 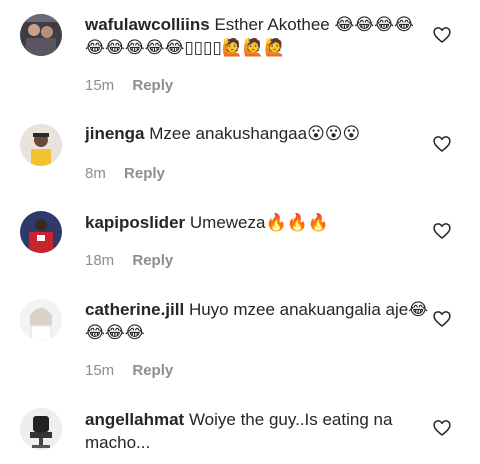 I want to click on comment-text: jinenga Mzee anakushangaa😮😮😮, so click(x=257, y=133).